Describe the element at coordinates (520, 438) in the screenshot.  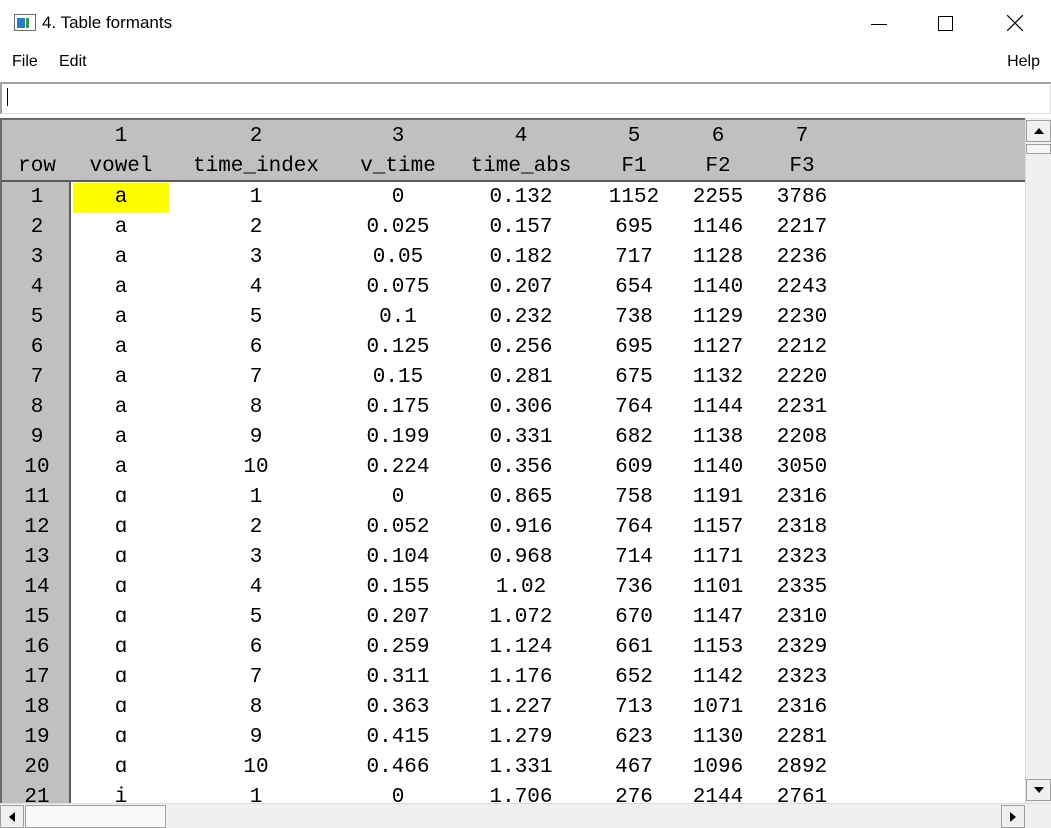
I see `table-cell: 0.331` at that location.